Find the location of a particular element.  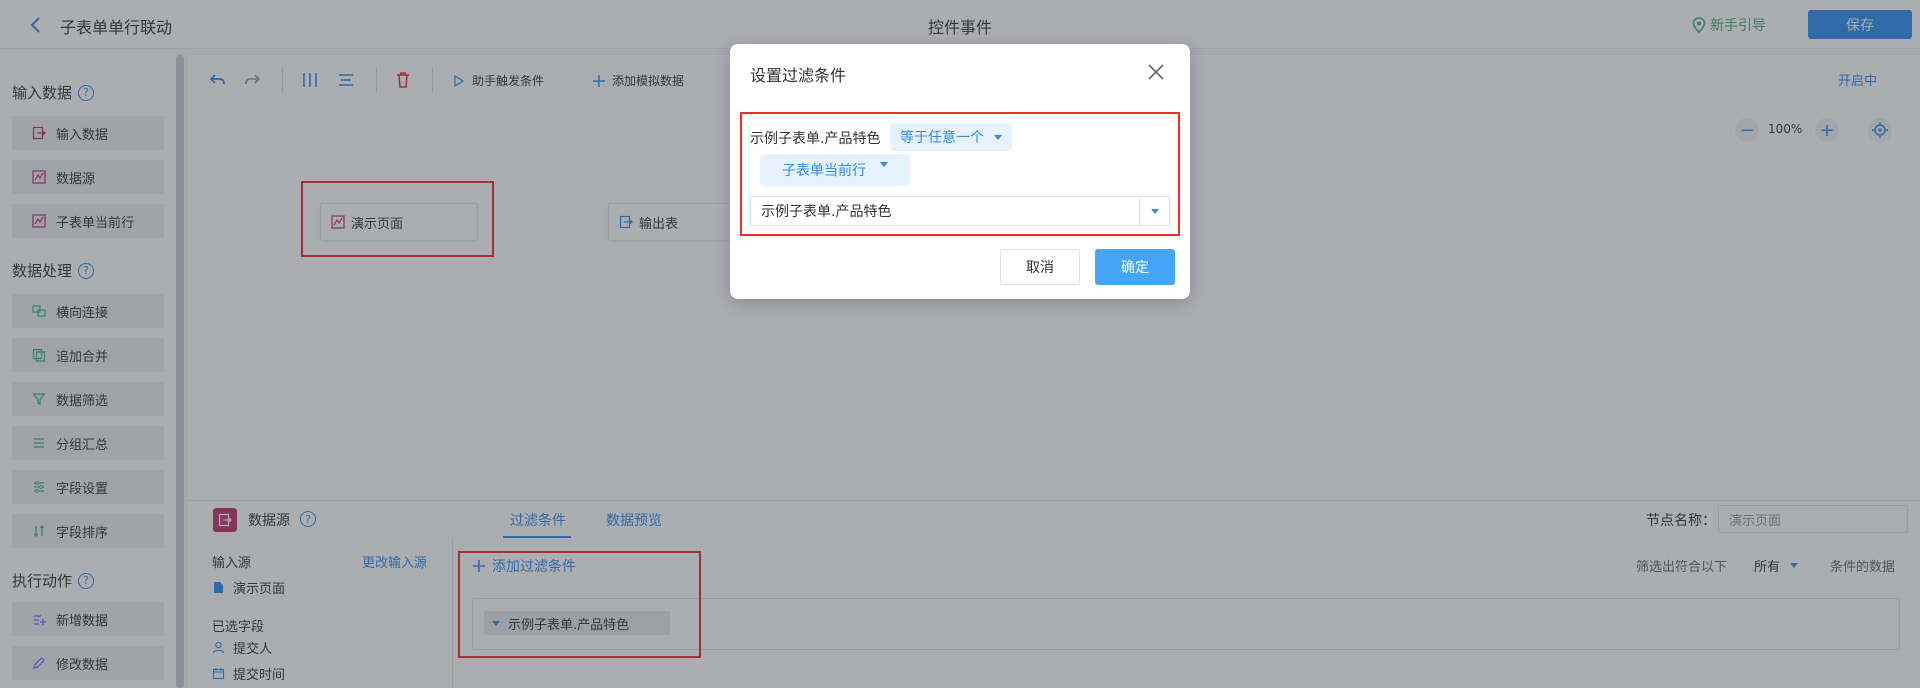

value-source-select: 子表单当前行 is located at coordinates (835, 170).